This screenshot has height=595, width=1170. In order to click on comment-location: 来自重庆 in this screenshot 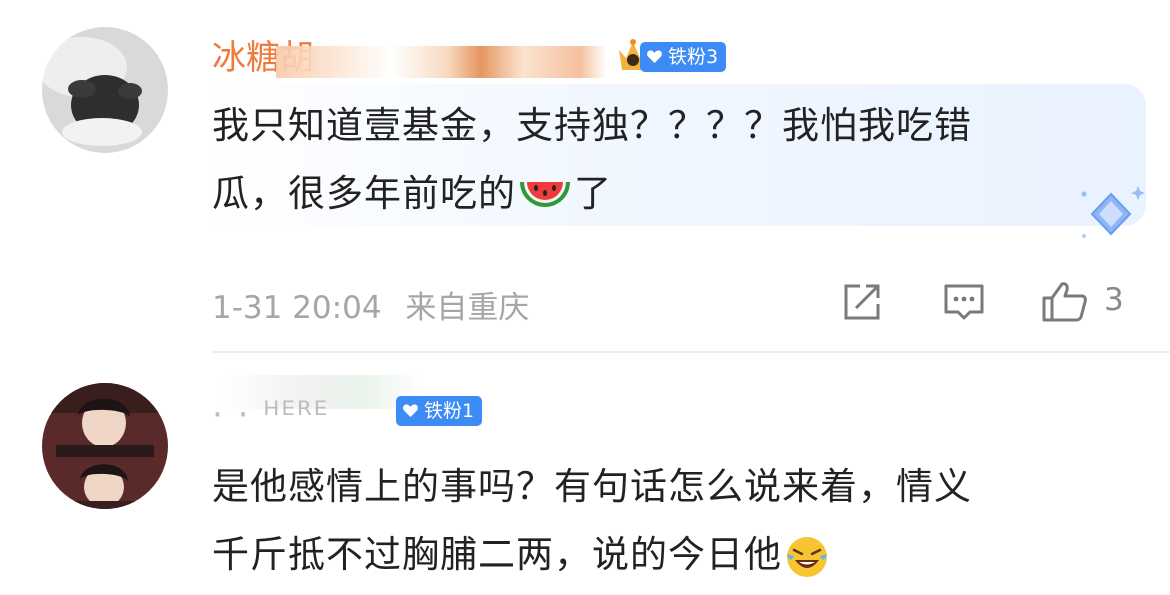, I will do `click(467, 308)`.